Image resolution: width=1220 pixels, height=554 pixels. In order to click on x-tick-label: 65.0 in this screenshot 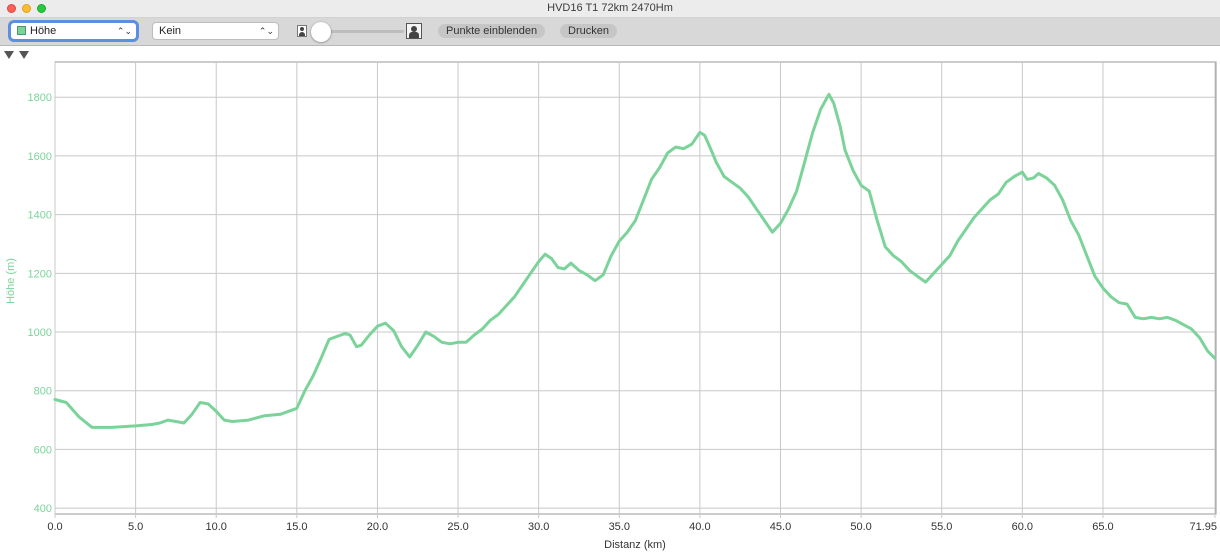, I will do `click(1102, 527)`.